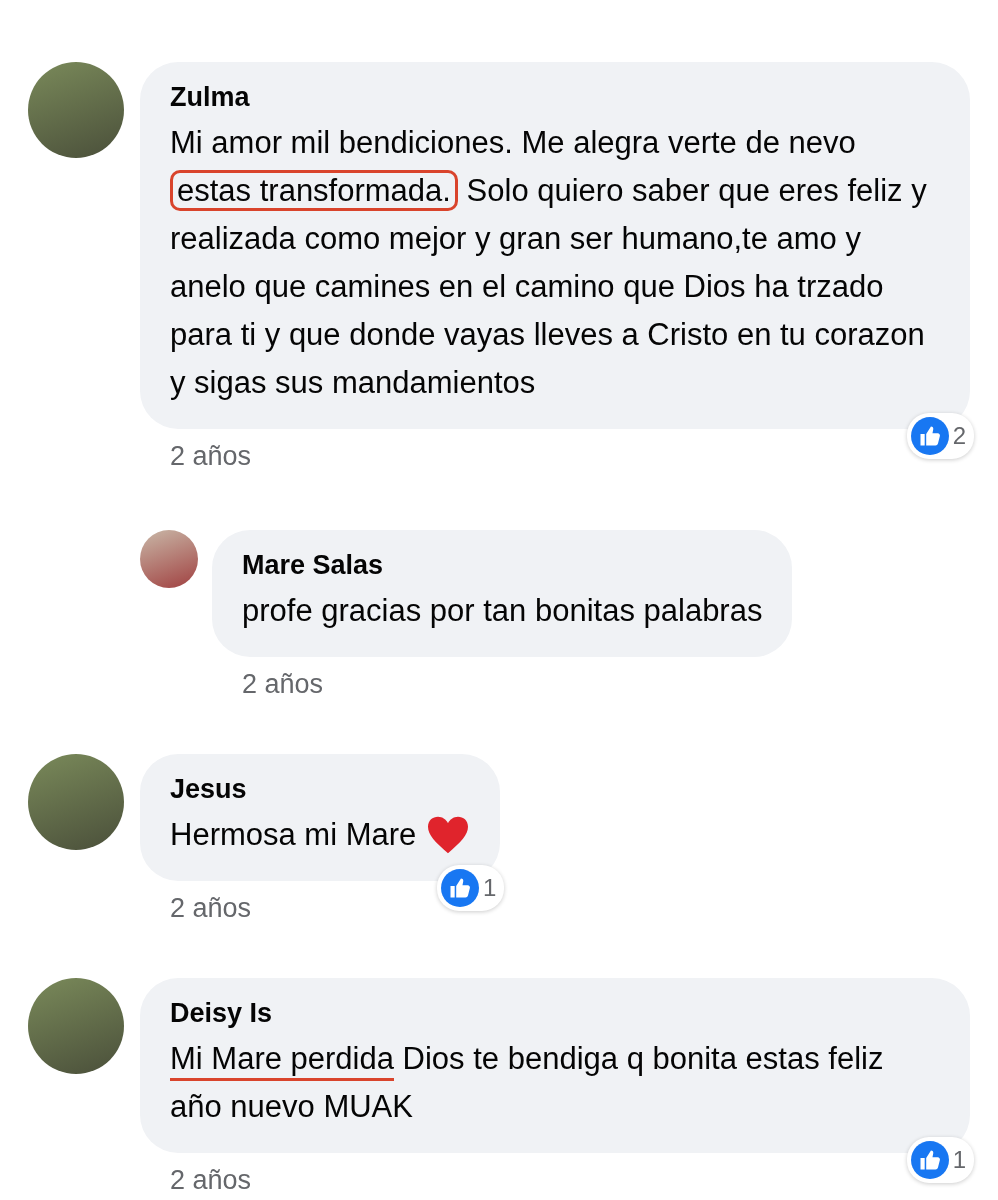 The height and width of the screenshot is (1200, 998). I want to click on like-reaction-badge: 2, so click(940, 436).